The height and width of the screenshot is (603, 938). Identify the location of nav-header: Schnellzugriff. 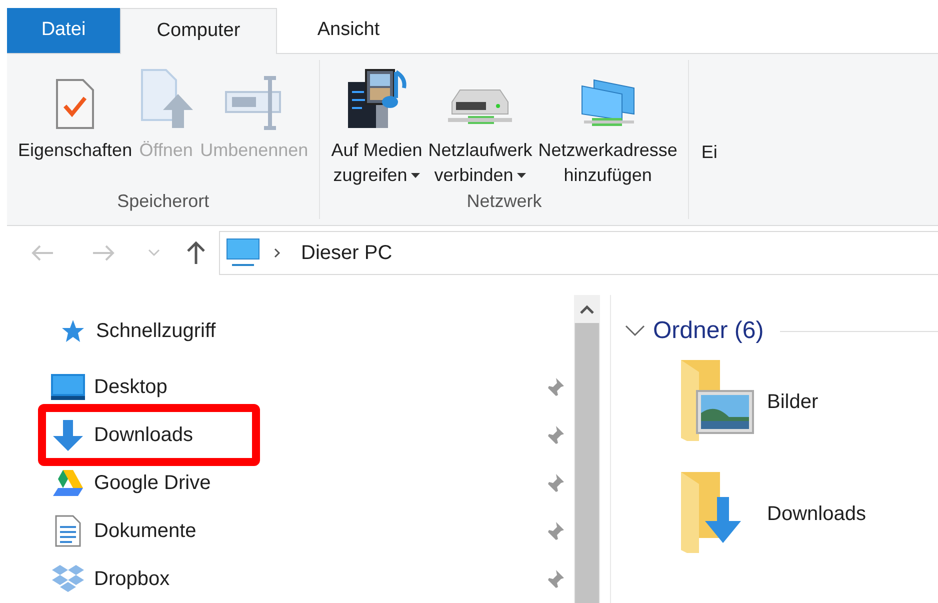
(156, 331).